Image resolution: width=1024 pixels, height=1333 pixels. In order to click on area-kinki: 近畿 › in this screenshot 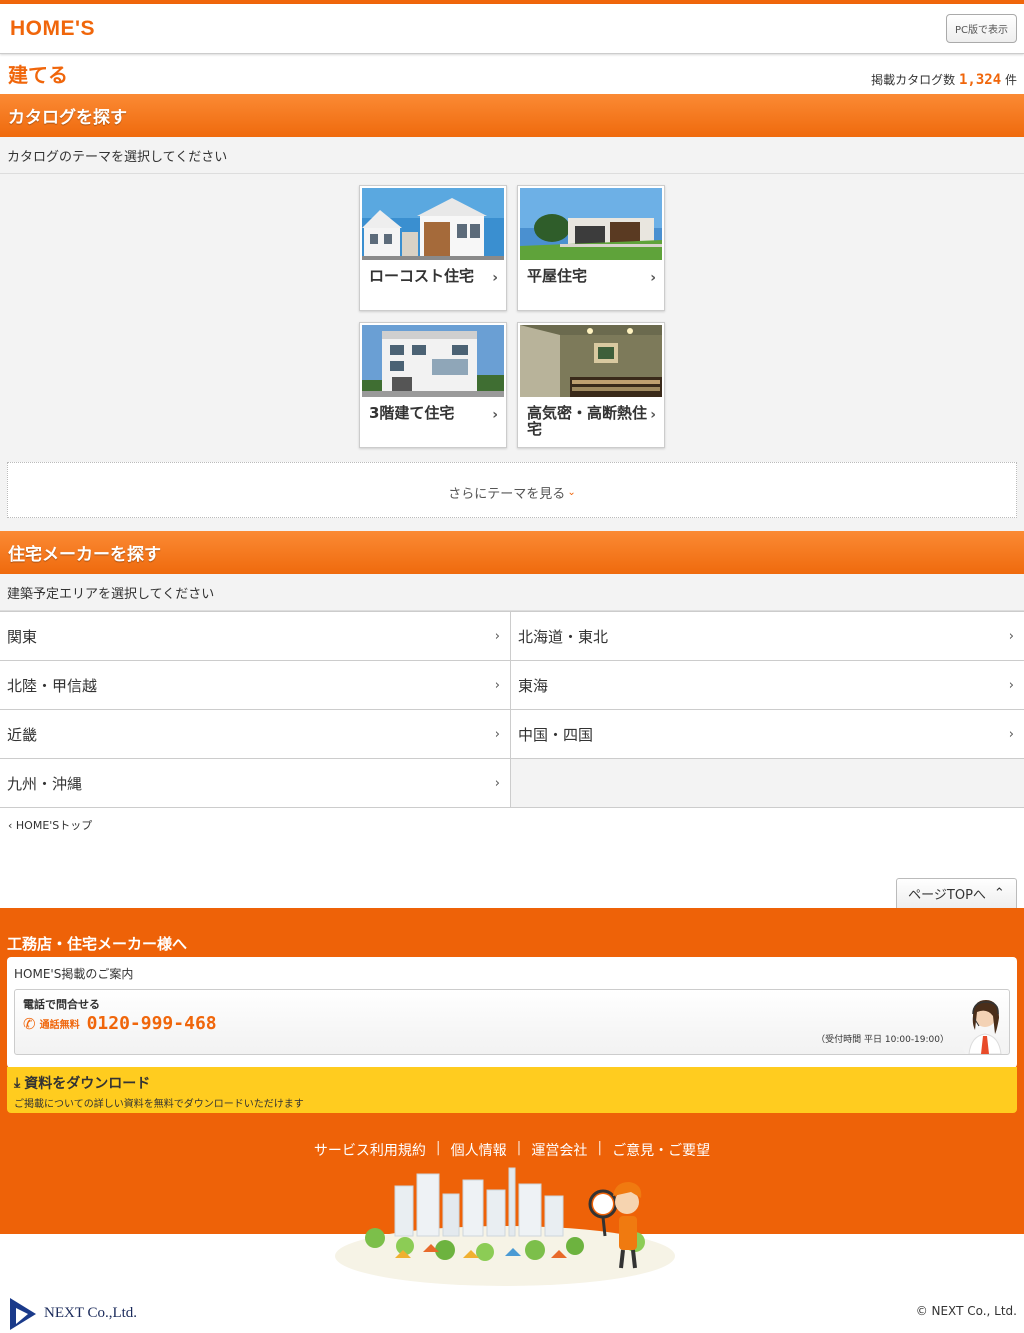, I will do `click(255, 734)`.